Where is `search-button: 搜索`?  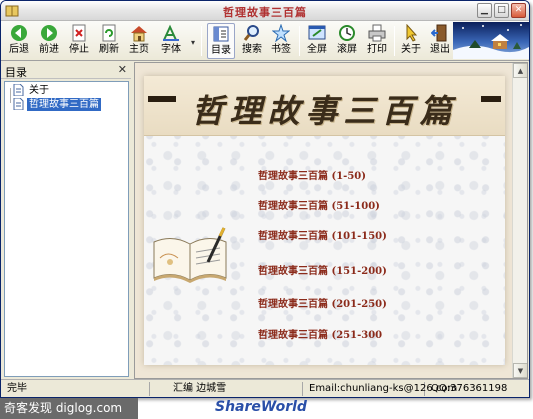 search-button: 搜索 is located at coordinates (252, 41).